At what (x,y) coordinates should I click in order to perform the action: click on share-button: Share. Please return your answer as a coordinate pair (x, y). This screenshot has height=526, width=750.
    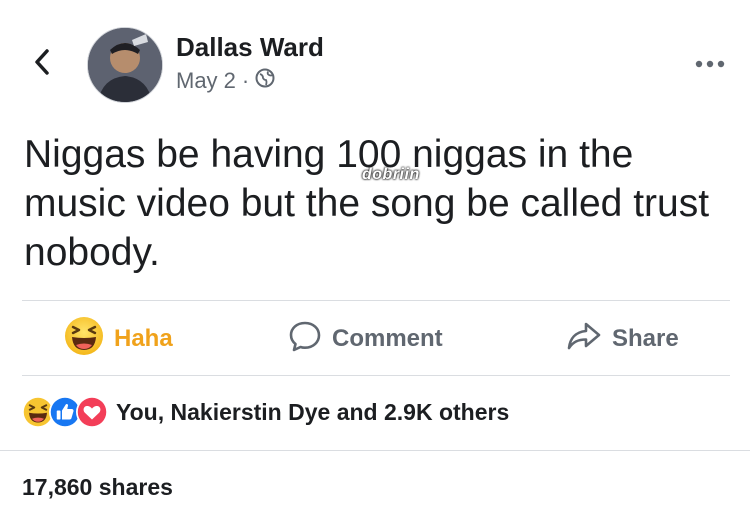
    Looking at the image, I should click on (622, 339).